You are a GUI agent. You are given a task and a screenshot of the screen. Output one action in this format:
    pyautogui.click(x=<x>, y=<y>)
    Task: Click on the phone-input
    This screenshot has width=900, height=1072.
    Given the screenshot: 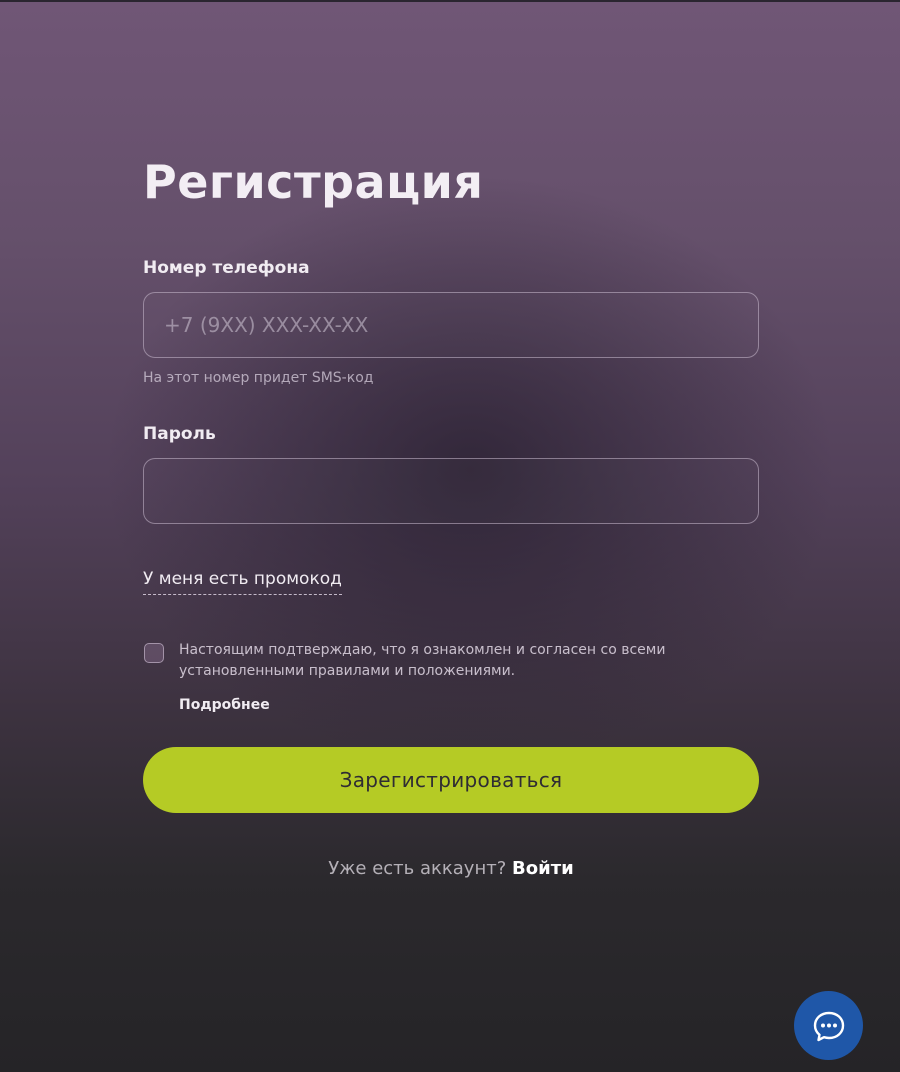 What is the action you would take?
    pyautogui.click(x=451, y=325)
    